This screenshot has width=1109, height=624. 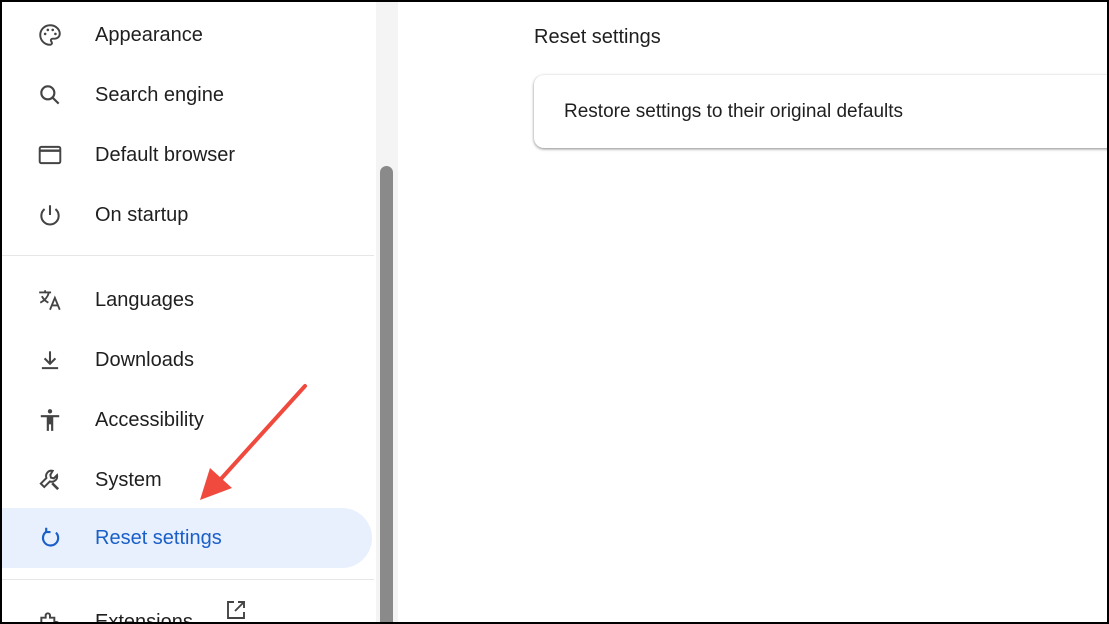 I want to click on sidebar-item-label: Languages, so click(x=144, y=299).